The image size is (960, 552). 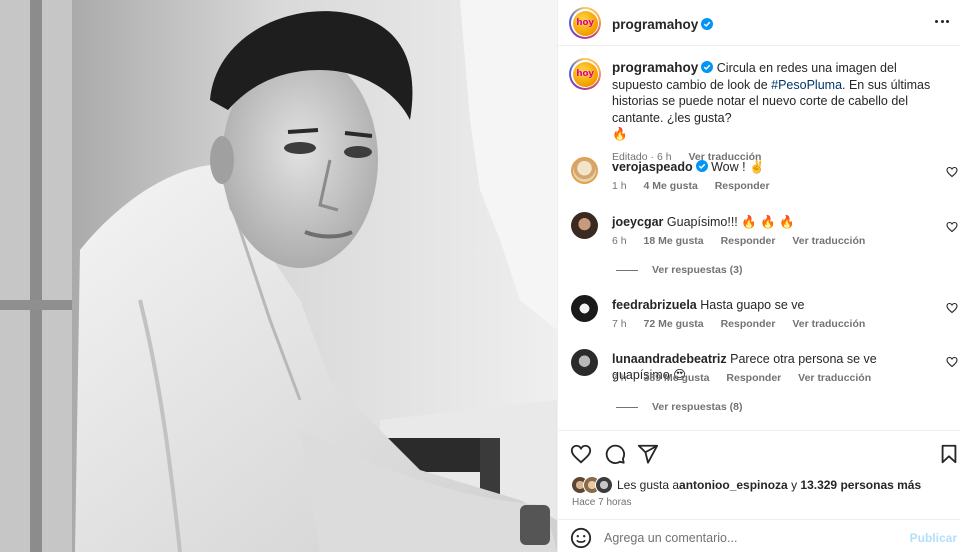 I want to click on post-comment-button: Publicar, so click(x=933, y=538).